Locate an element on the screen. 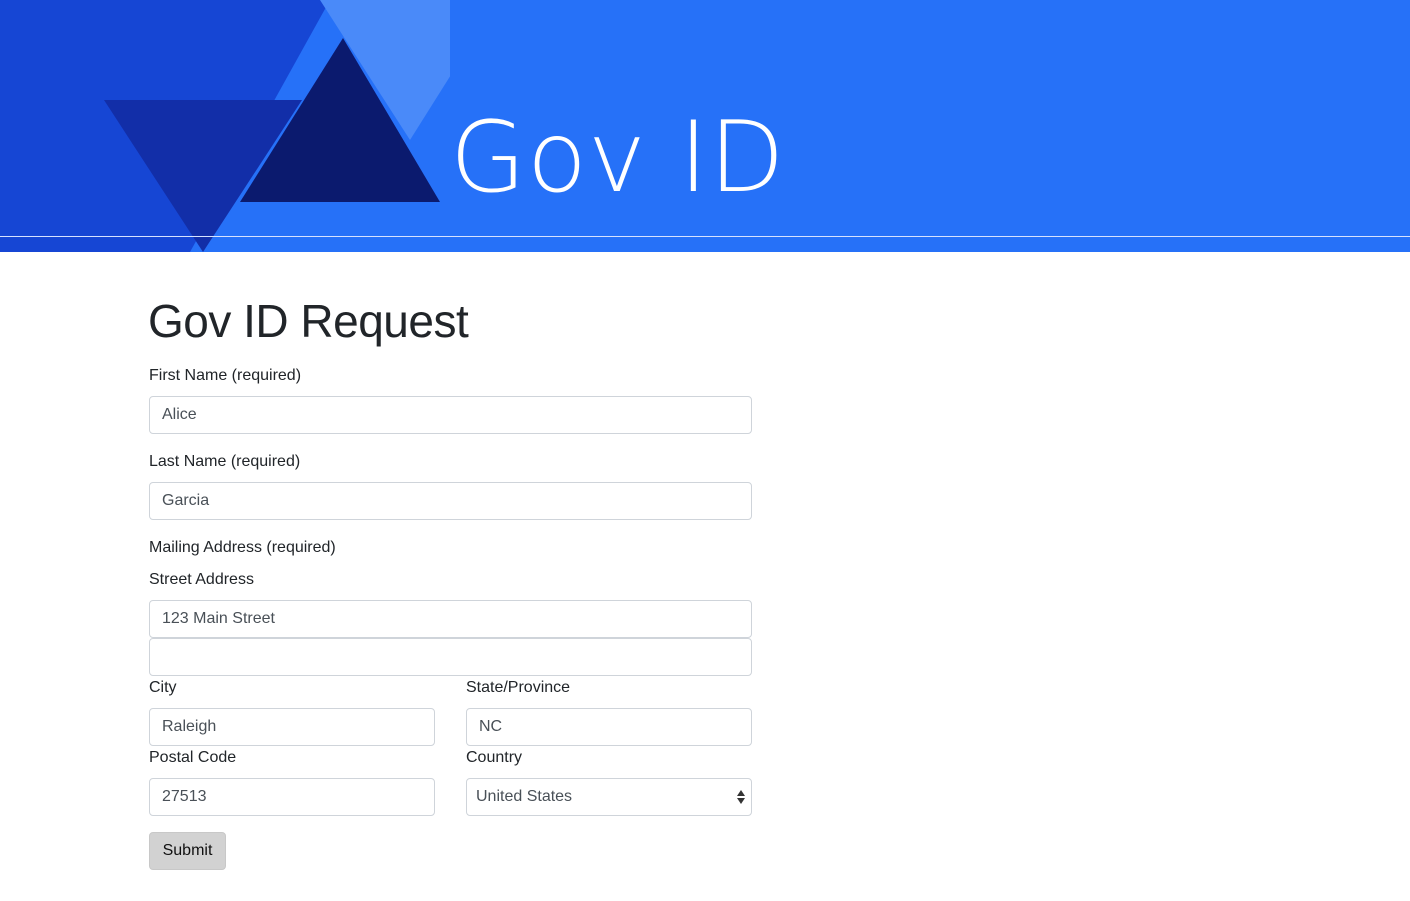  state-province-label: State/Province is located at coordinates (518, 687).